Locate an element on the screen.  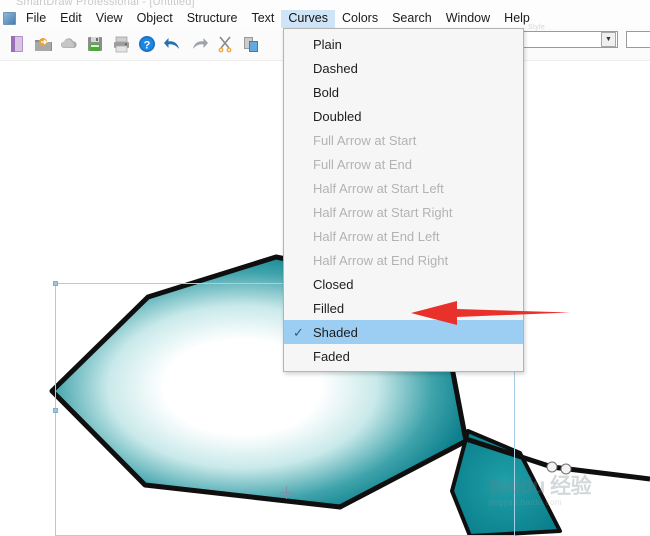
menu-item-bold: Bold is located at coordinates (403, 92).